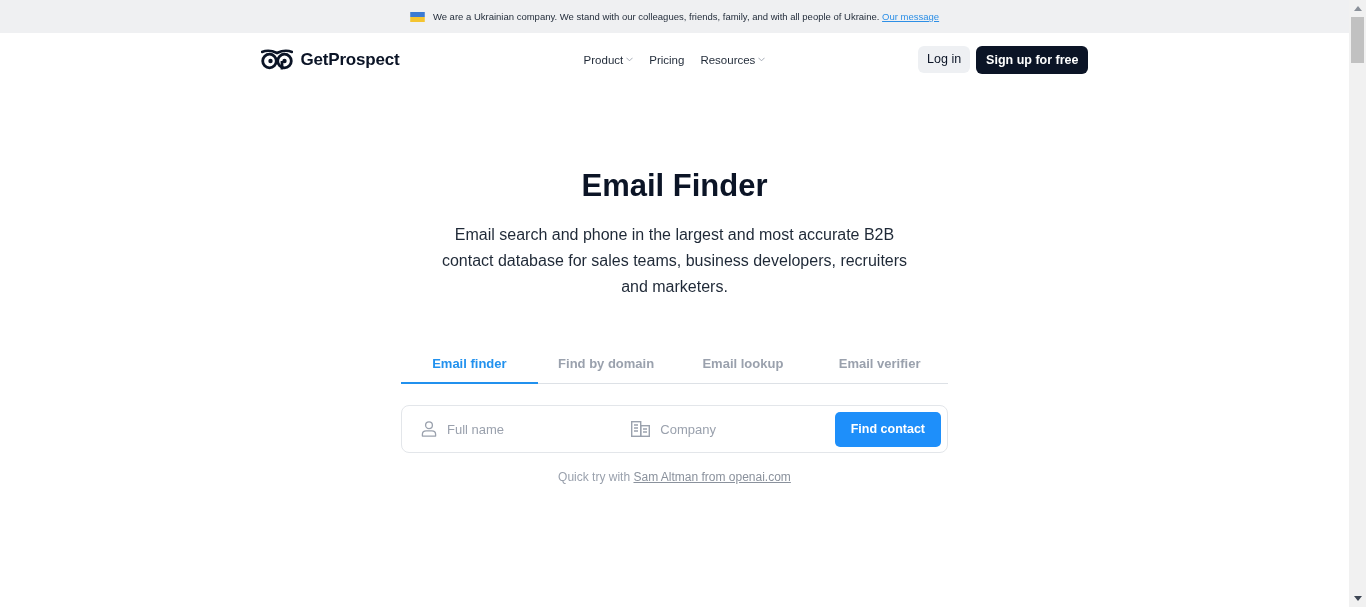 Image resolution: width=1366 pixels, height=607 pixels. Describe the element at coordinates (733, 59) in the screenshot. I see `nav-link: Resources` at that location.